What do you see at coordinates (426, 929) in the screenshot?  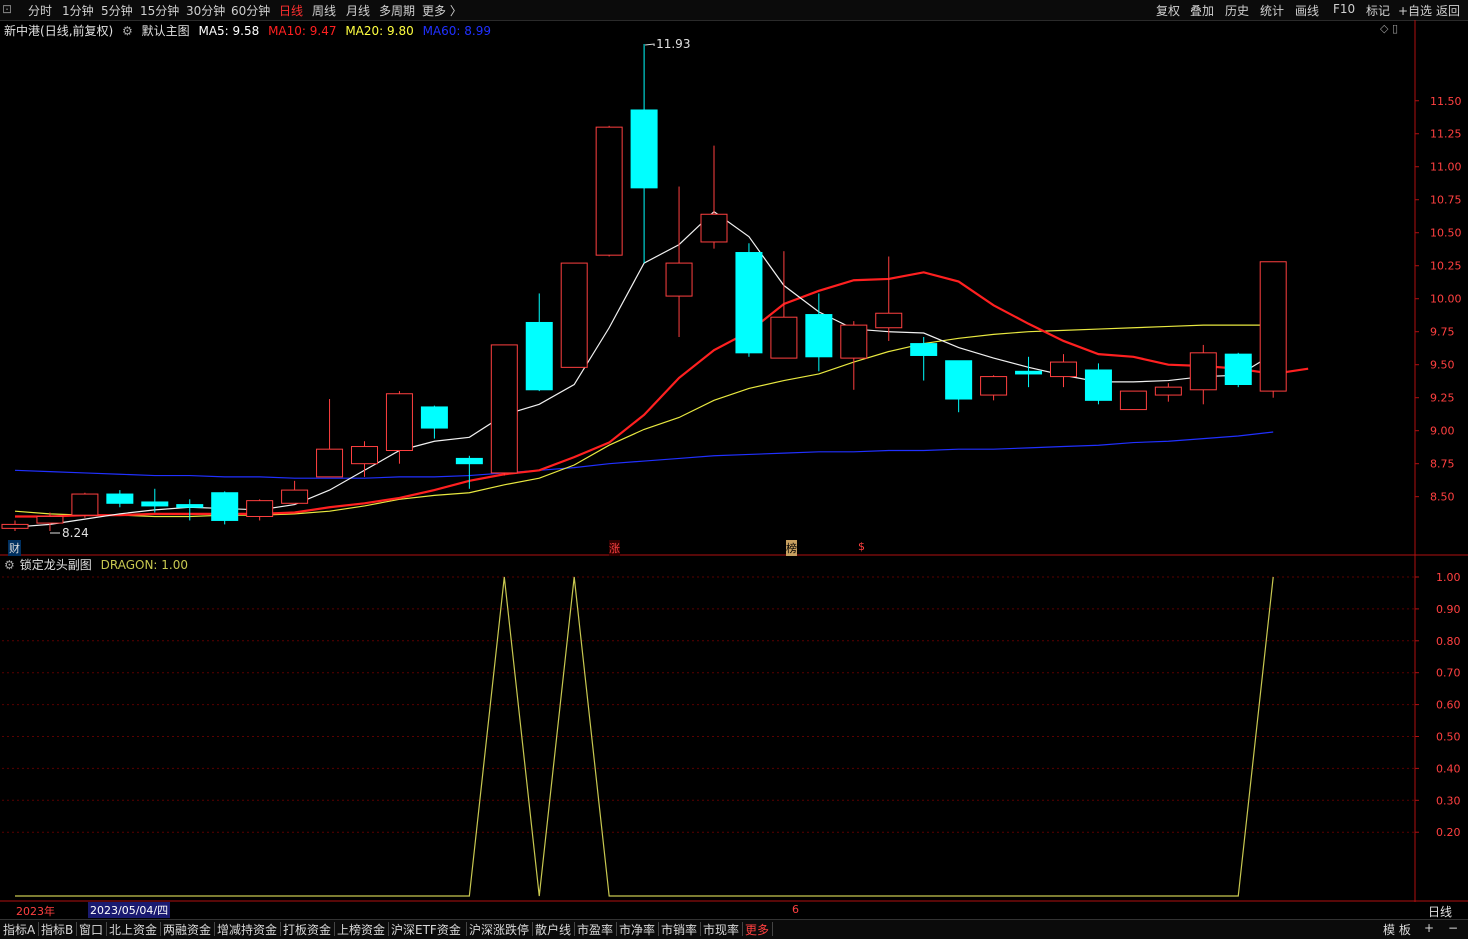 I see `indicator-tab-8: 沪深ETF资金` at bounding box center [426, 929].